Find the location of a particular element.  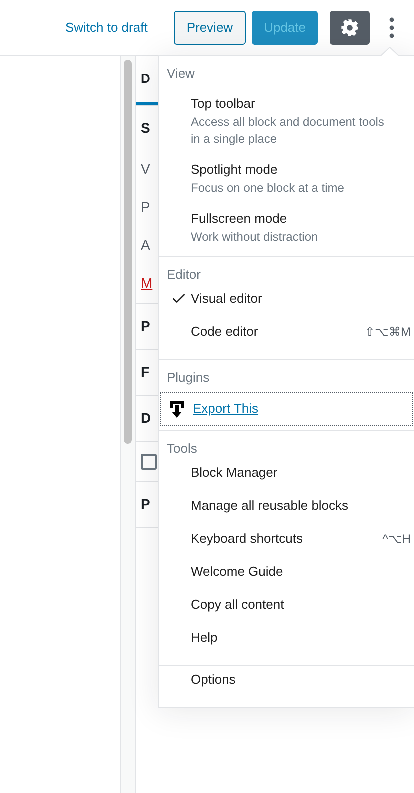

menu-item-label: Block Manager is located at coordinates (234, 473).